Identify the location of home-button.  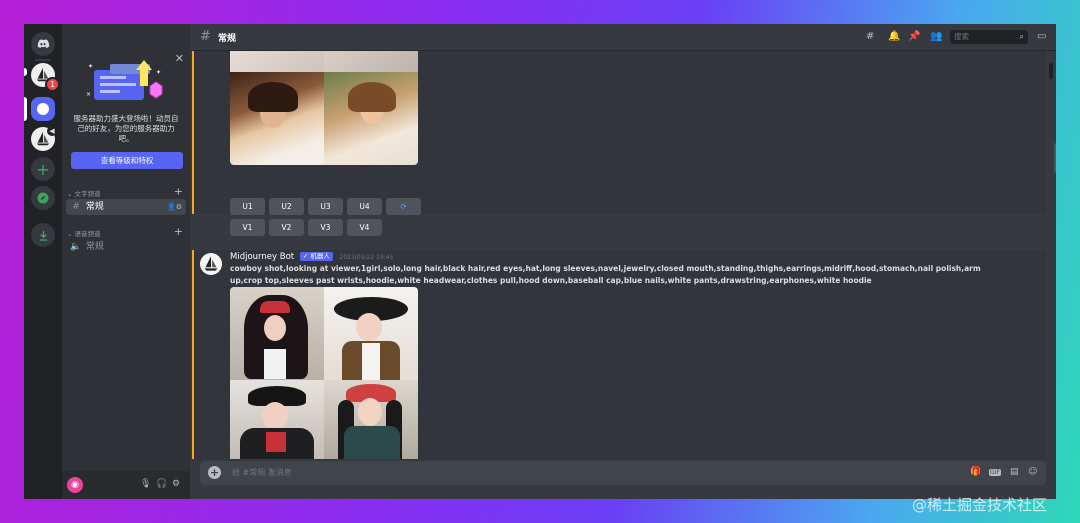
(43, 44).